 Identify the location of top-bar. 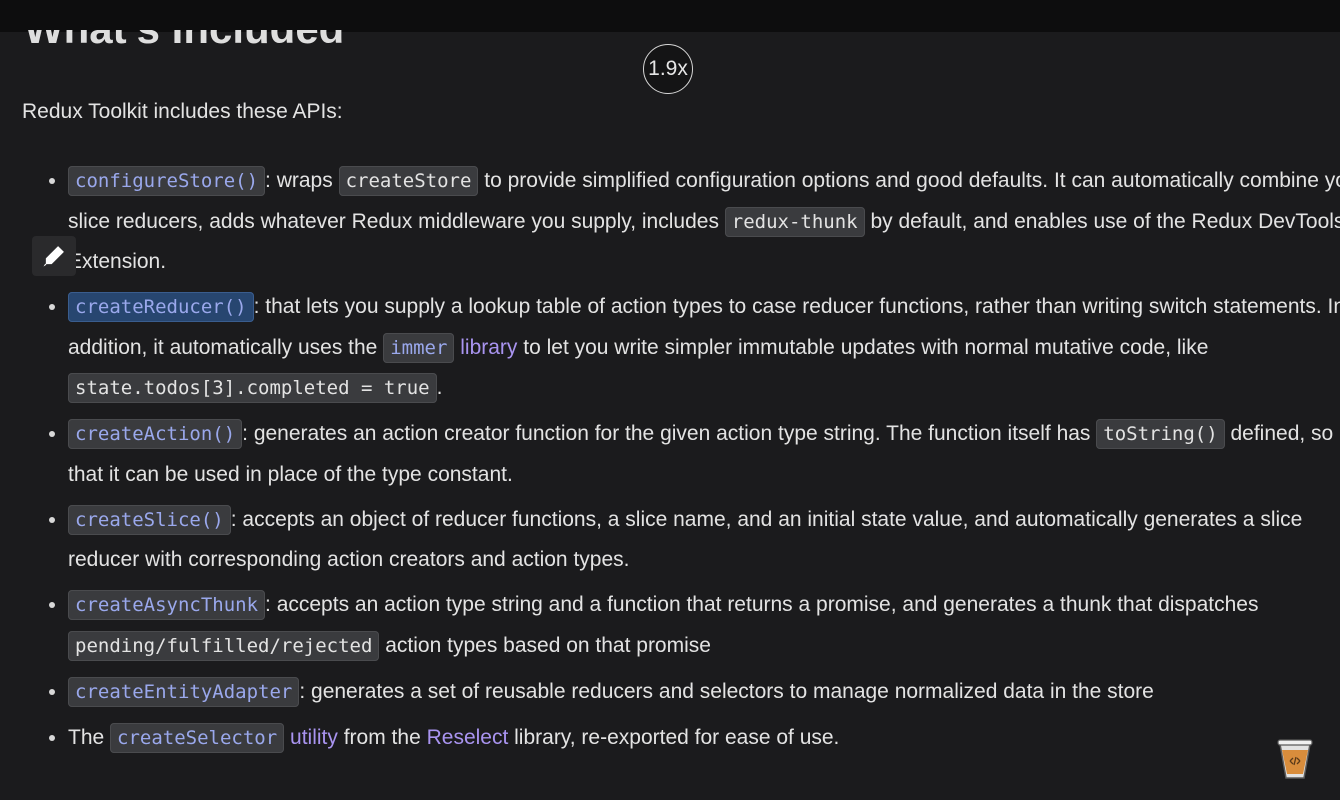
(670, 16).